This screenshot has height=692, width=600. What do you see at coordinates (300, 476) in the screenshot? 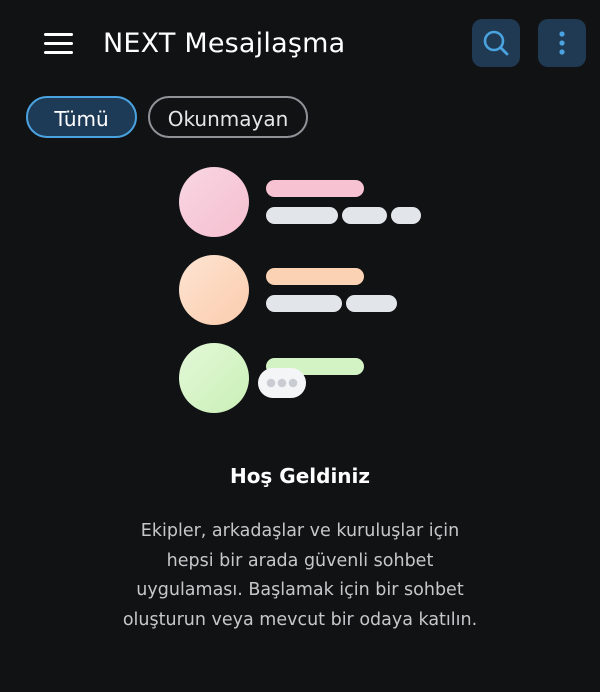
I see `welcome-title: Hoş Geldiniz` at bounding box center [300, 476].